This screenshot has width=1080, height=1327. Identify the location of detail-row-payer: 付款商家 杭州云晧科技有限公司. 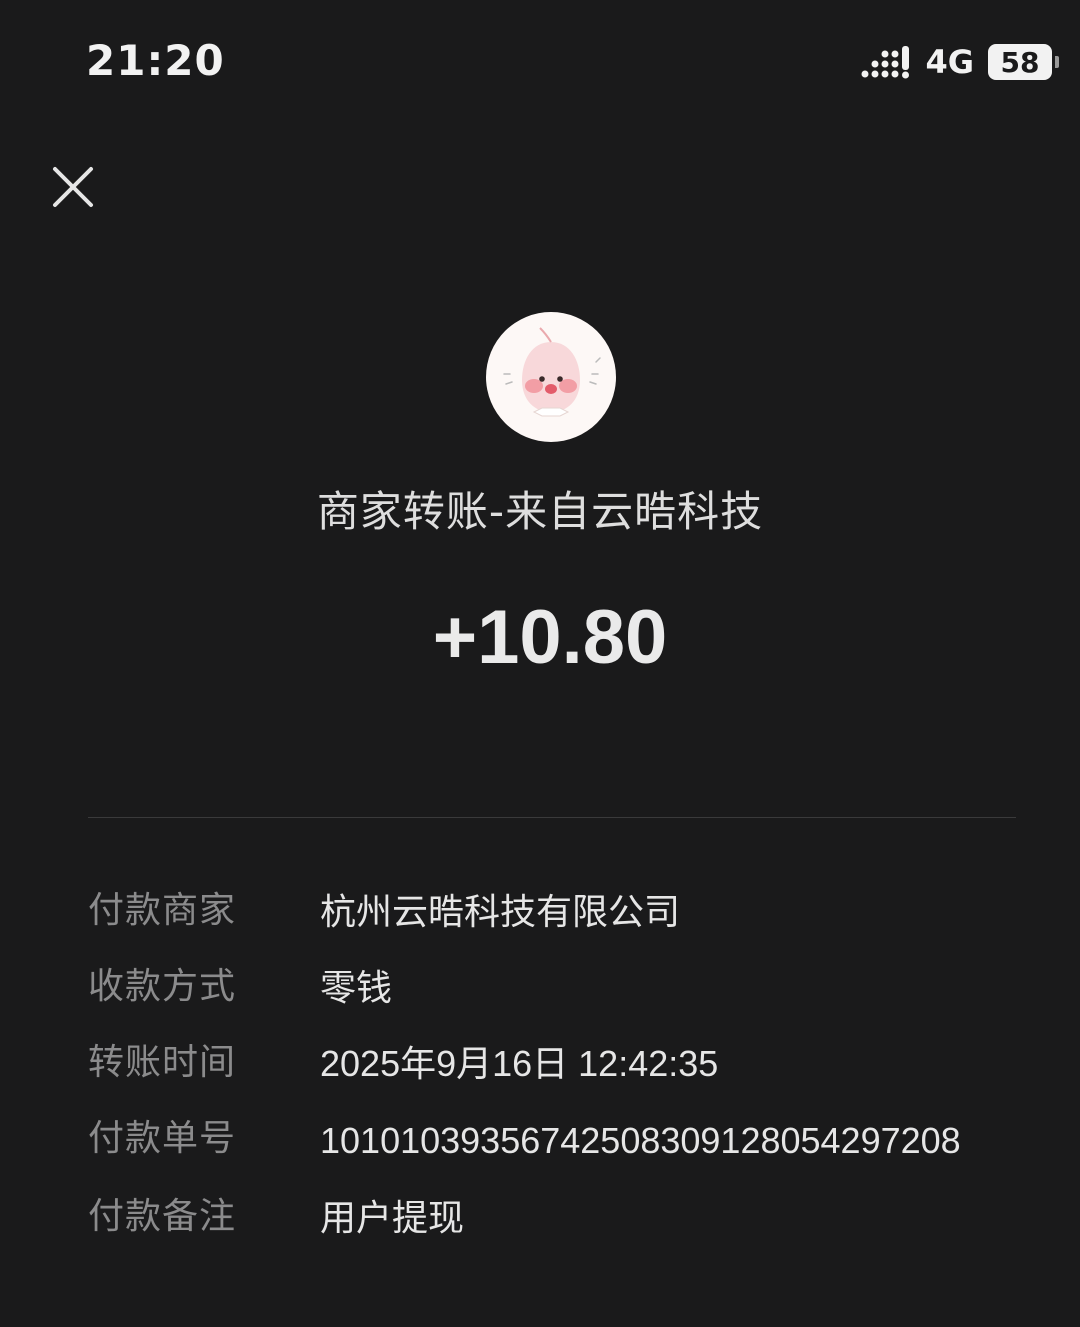
(553, 912).